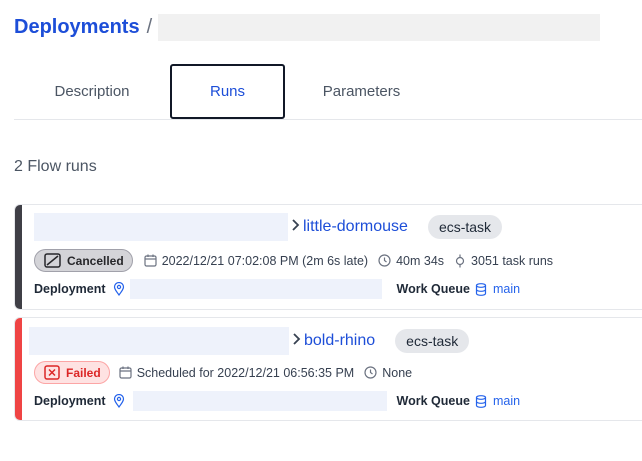 The width and height of the screenshot is (642, 461). What do you see at coordinates (355, 227) in the screenshot?
I see `flow-run-name-link: little-dormouse` at bounding box center [355, 227].